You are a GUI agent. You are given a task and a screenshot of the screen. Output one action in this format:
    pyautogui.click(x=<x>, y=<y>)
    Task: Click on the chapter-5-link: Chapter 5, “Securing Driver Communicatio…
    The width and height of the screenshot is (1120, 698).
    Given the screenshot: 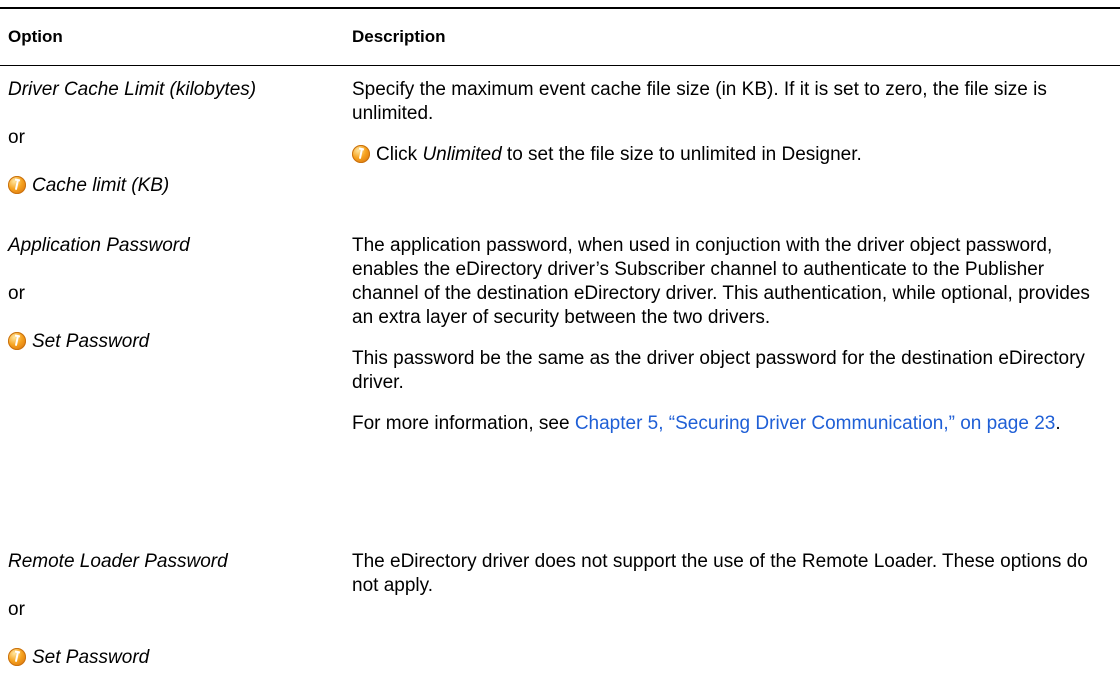 What is the action you would take?
    pyautogui.click(x=815, y=423)
    